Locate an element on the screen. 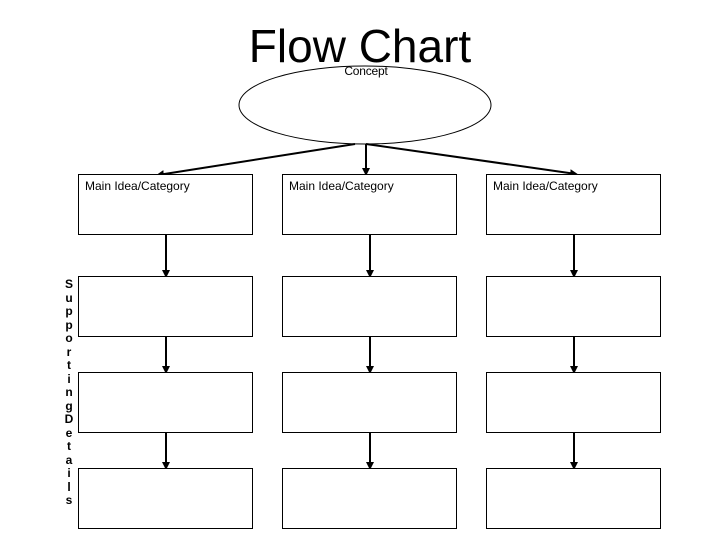  arrow-concept-to-col3 is located at coordinates (471, 160).